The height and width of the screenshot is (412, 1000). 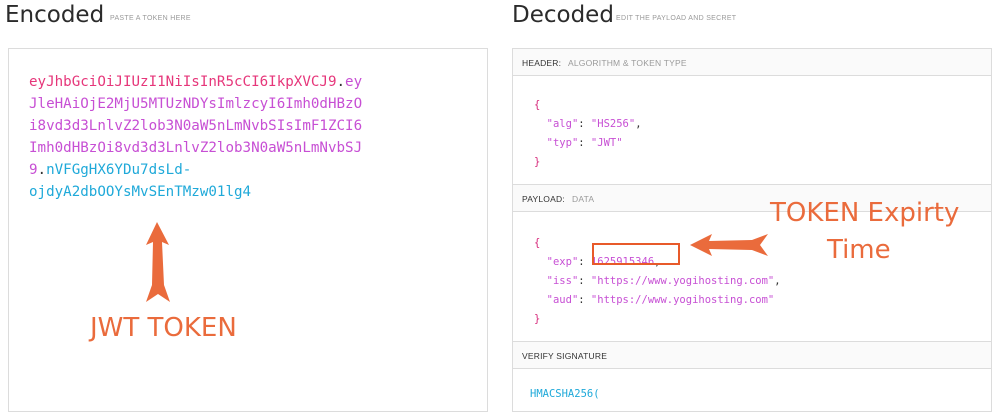 I want to click on annotation-jwt-token: JWT TOKEN, so click(x=163, y=328).